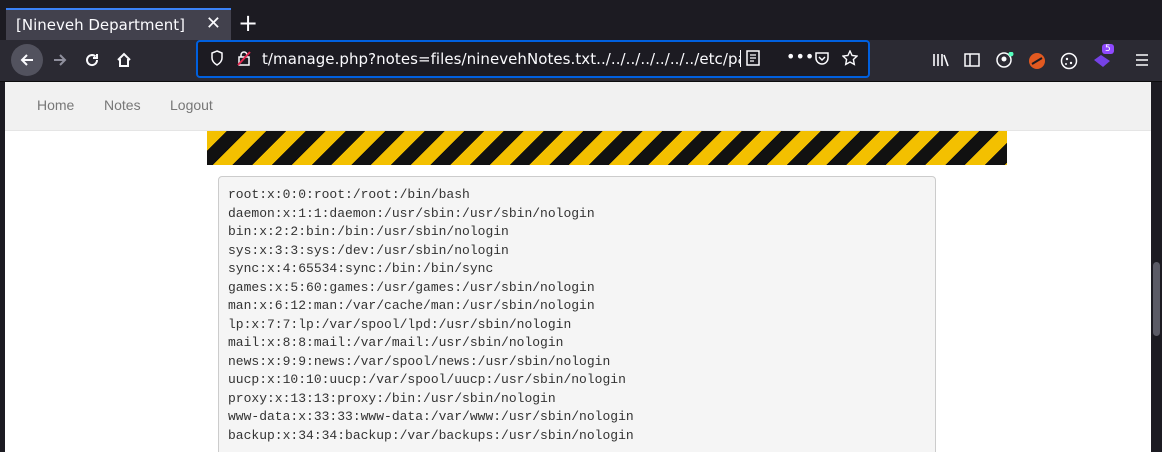 This screenshot has height=452, width=1162. I want to click on extension-fox-icon, so click(1037, 63).